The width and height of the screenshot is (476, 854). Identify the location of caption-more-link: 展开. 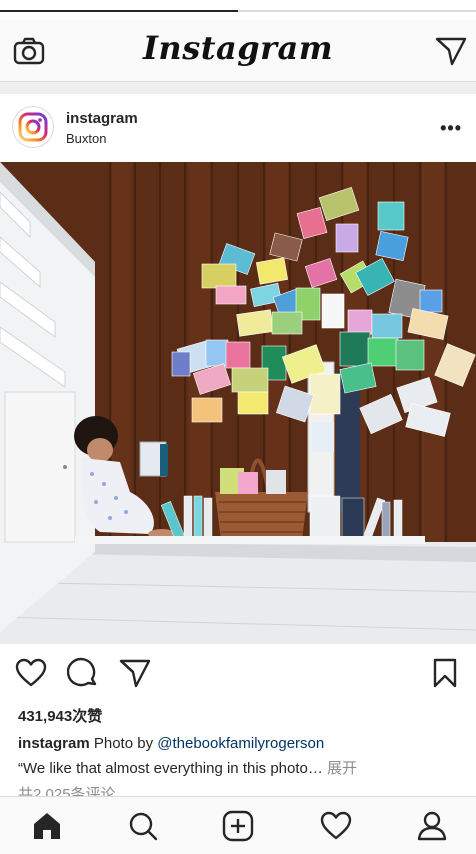
(340, 768).